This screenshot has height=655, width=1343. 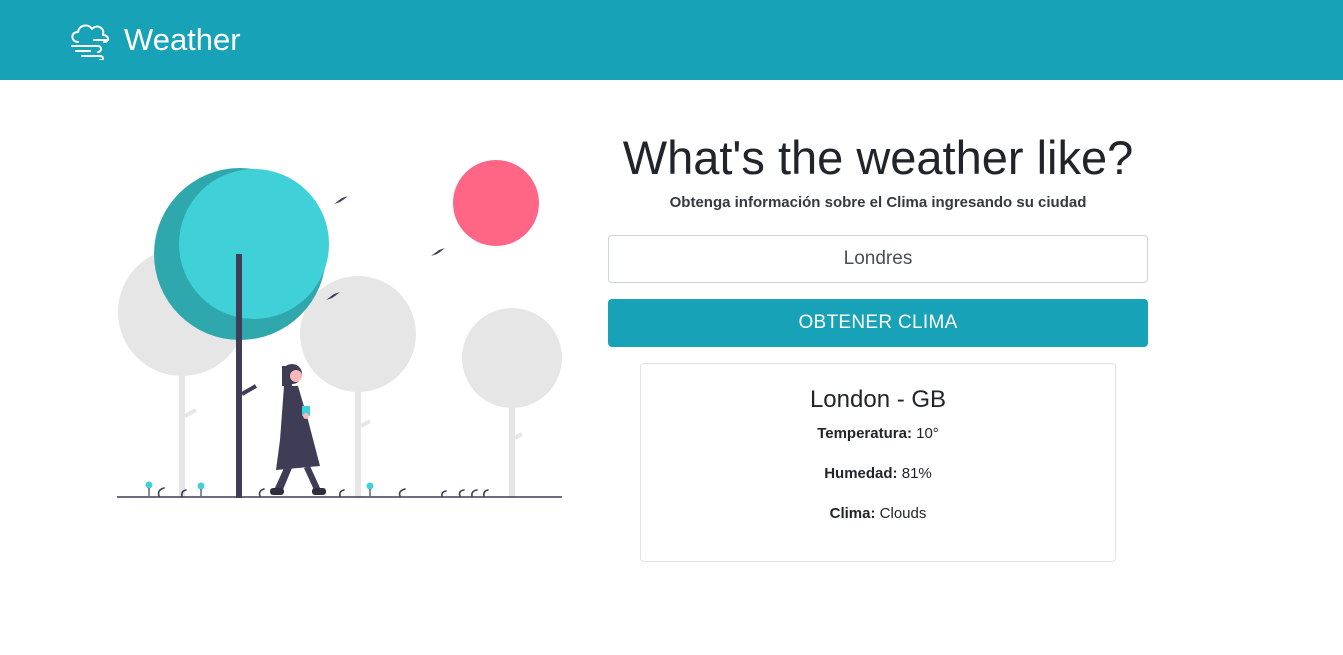 What do you see at coordinates (861, 473) in the screenshot?
I see `humidity-label: Humedad:` at bounding box center [861, 473].